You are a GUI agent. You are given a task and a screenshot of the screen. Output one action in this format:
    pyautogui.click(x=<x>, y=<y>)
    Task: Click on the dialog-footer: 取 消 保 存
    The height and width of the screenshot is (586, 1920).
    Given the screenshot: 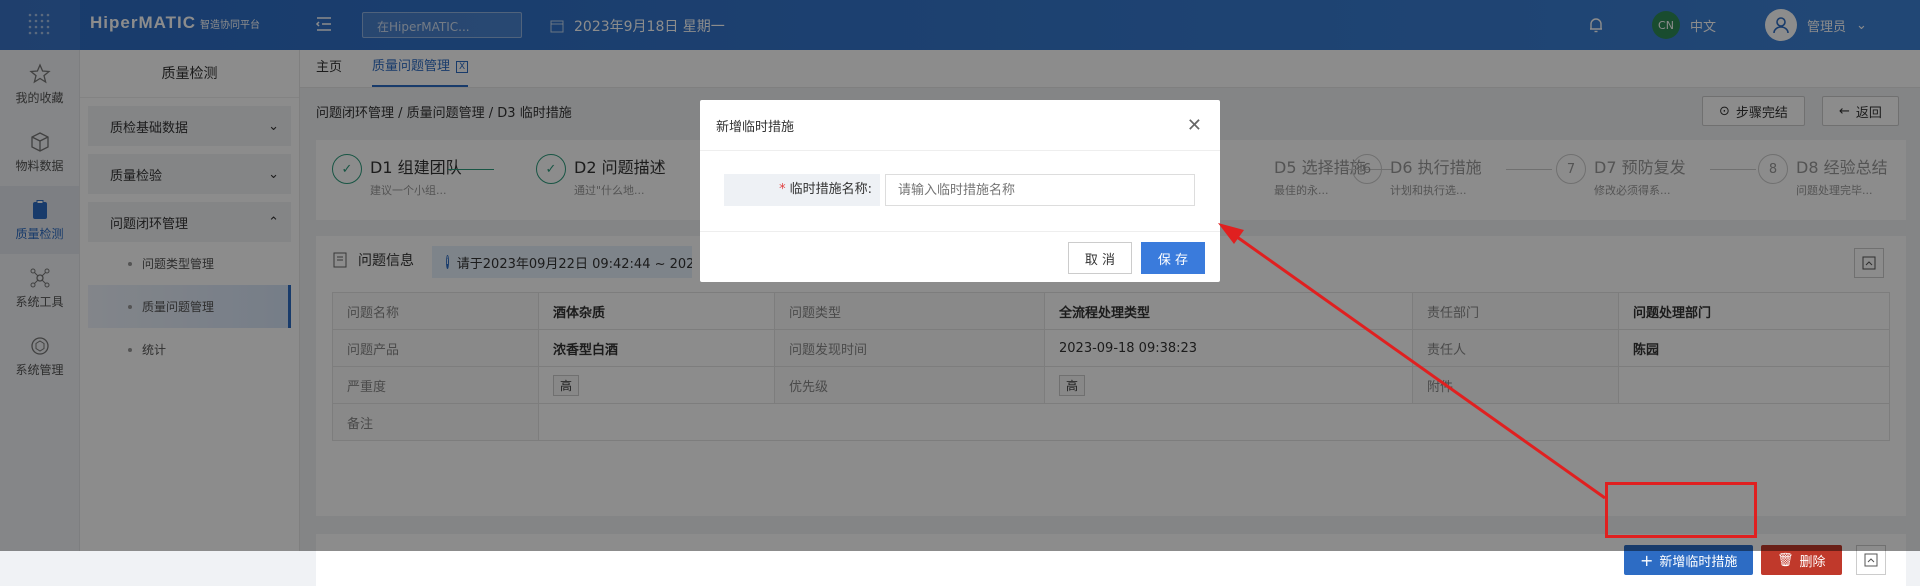 What is the action you would take?
    pyautogui.click(x=960, y=256)
    